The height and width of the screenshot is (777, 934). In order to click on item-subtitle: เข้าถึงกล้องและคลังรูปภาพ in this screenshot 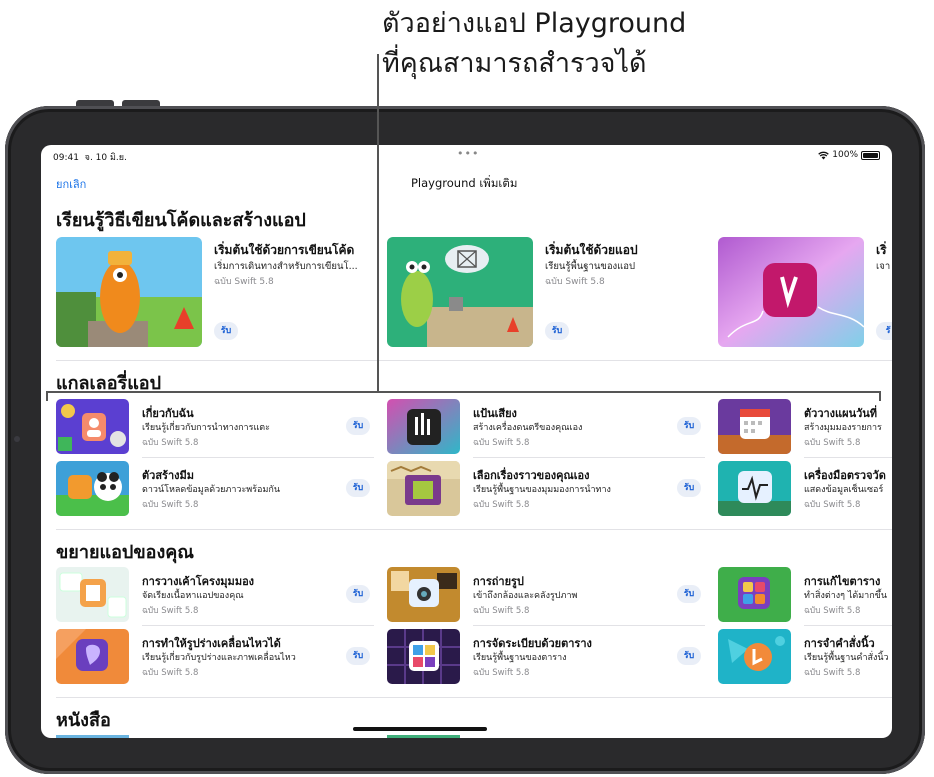, I will do `click(525, 596)`.